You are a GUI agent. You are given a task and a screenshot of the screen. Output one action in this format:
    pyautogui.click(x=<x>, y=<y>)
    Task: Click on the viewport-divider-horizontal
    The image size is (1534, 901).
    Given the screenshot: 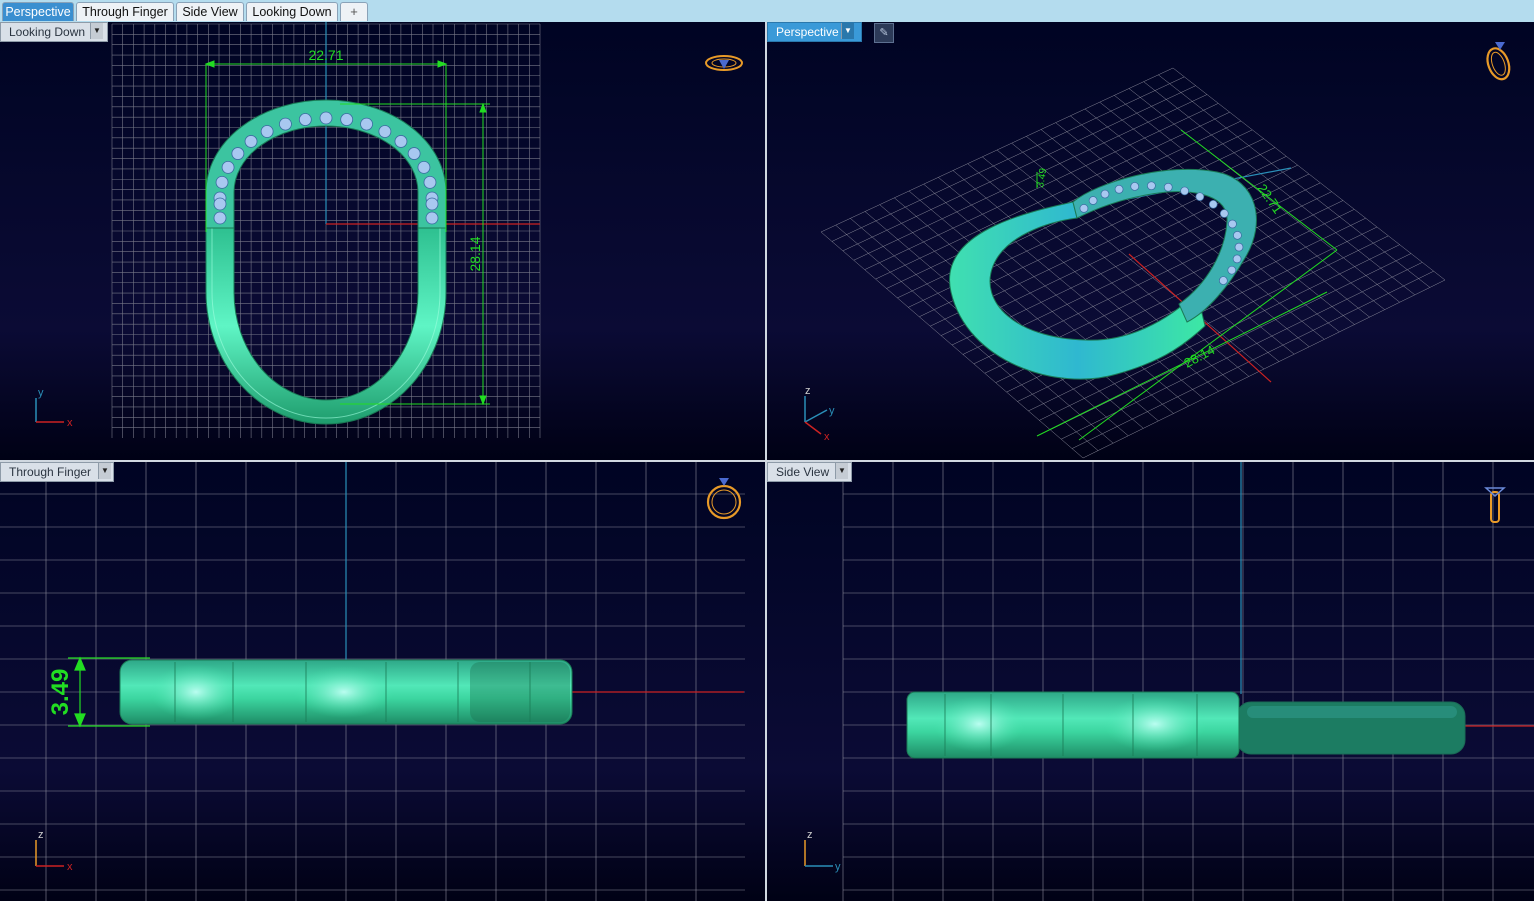 What is the action you would take?
    pyautogui.click(x=767, y=461)
    